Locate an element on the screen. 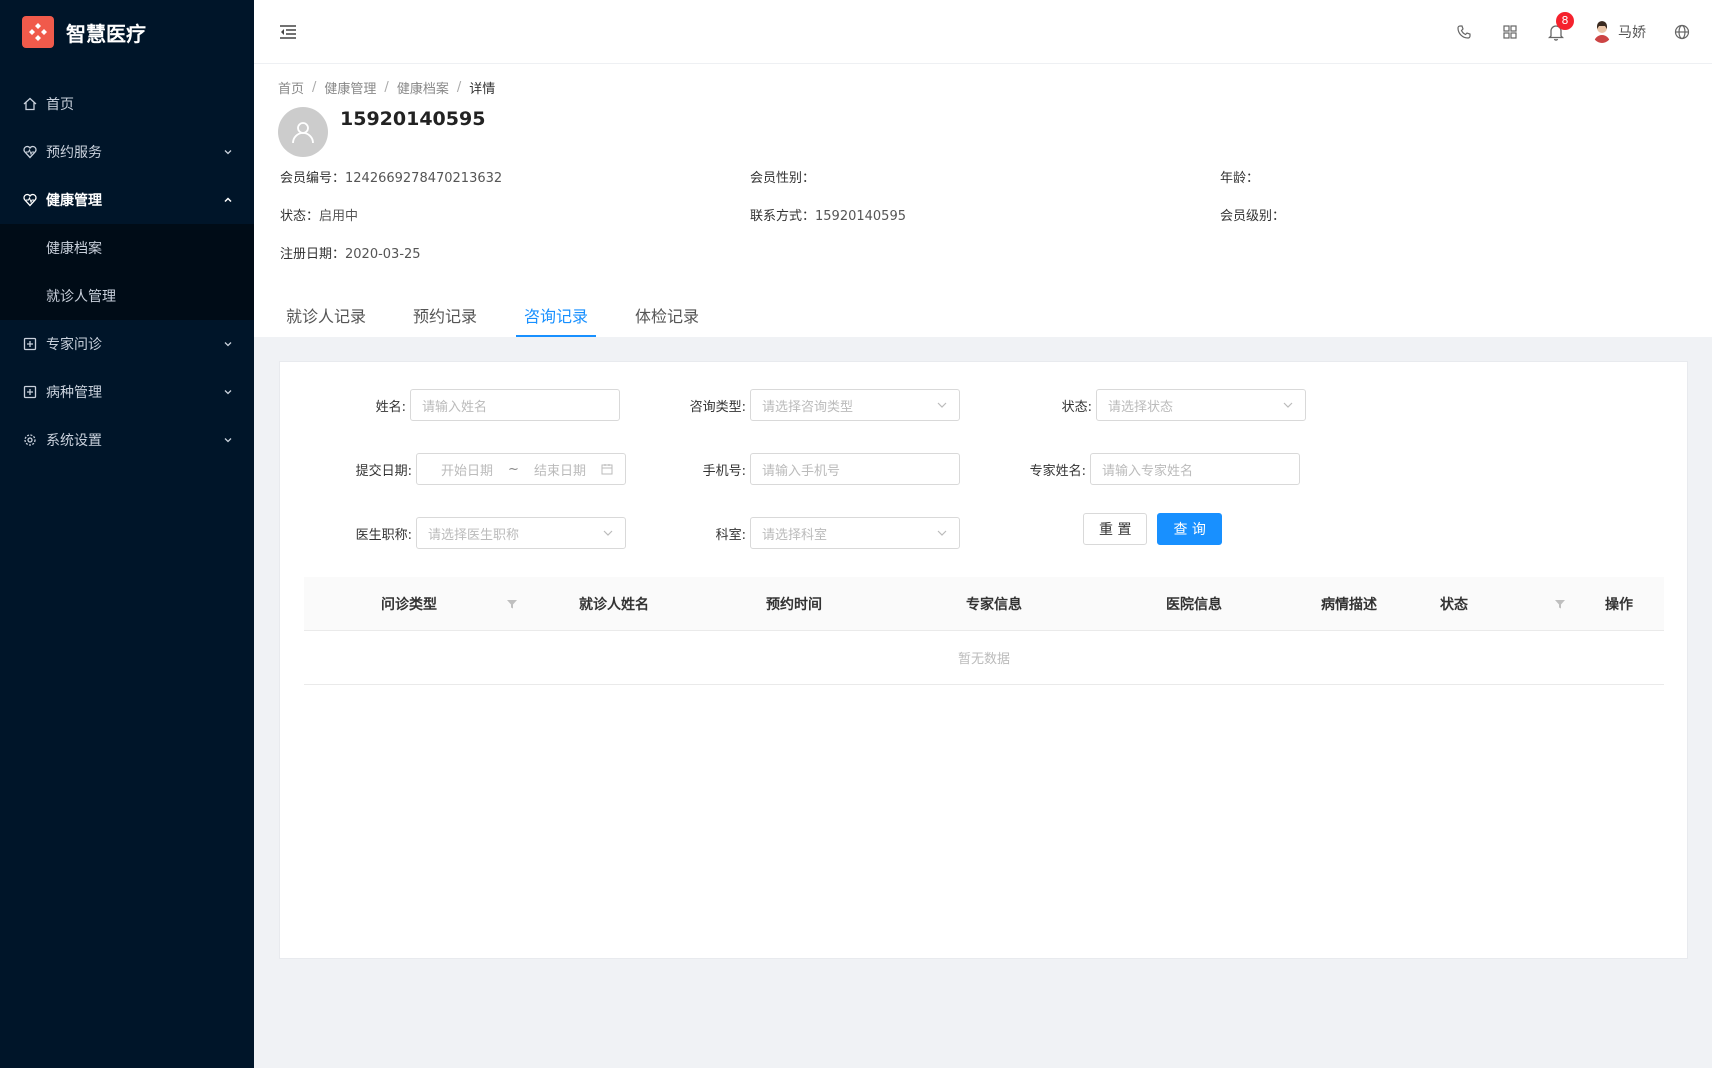  info-value: 启用中 is located at coordinates (339, 216).